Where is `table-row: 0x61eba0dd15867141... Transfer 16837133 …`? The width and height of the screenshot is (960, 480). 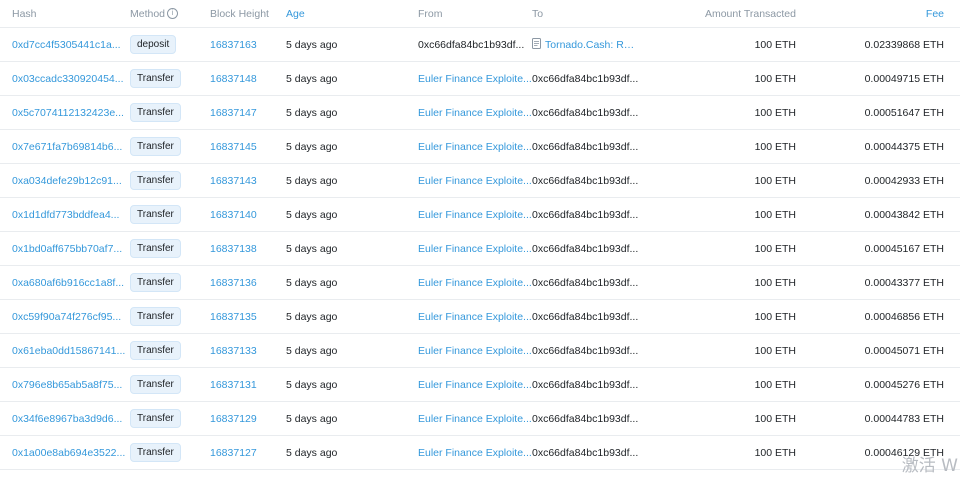
table-row: 0x61eba0dd15867141... Transfer 16837133 … is located at coordinates (480, 350).